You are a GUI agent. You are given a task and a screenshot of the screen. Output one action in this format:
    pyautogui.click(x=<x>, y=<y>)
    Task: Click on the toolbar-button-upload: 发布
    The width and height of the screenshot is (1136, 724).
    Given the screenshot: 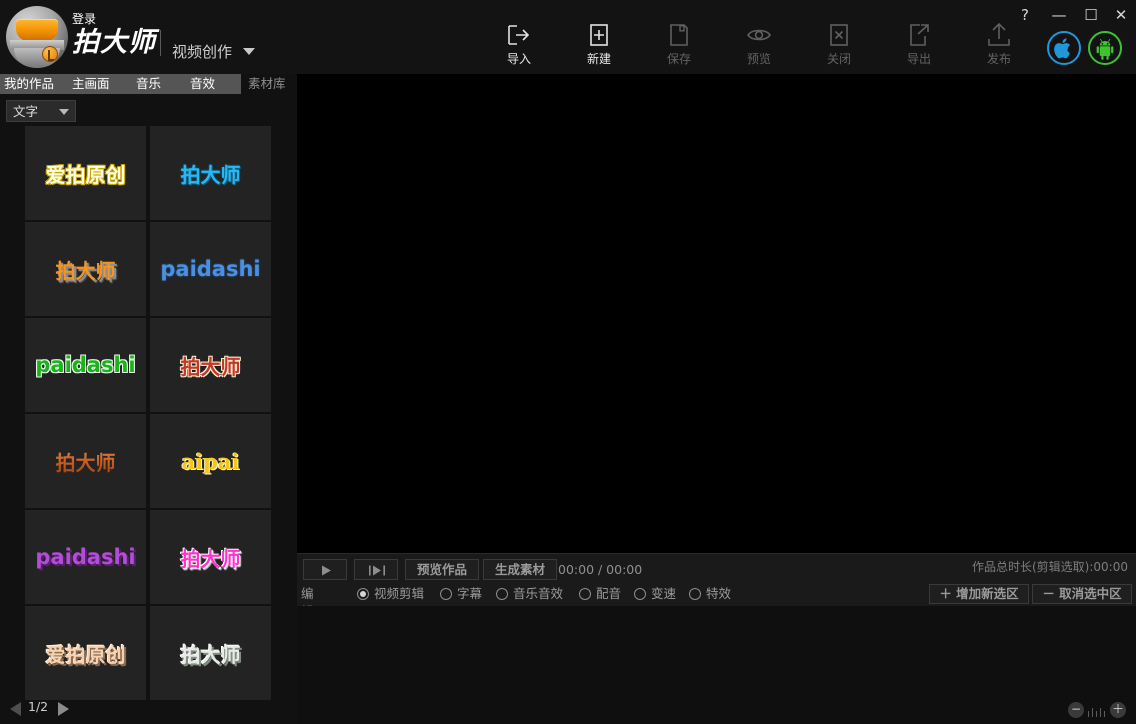 What is the action you would take?
    pyautogui.click(x=999, y=44)
    